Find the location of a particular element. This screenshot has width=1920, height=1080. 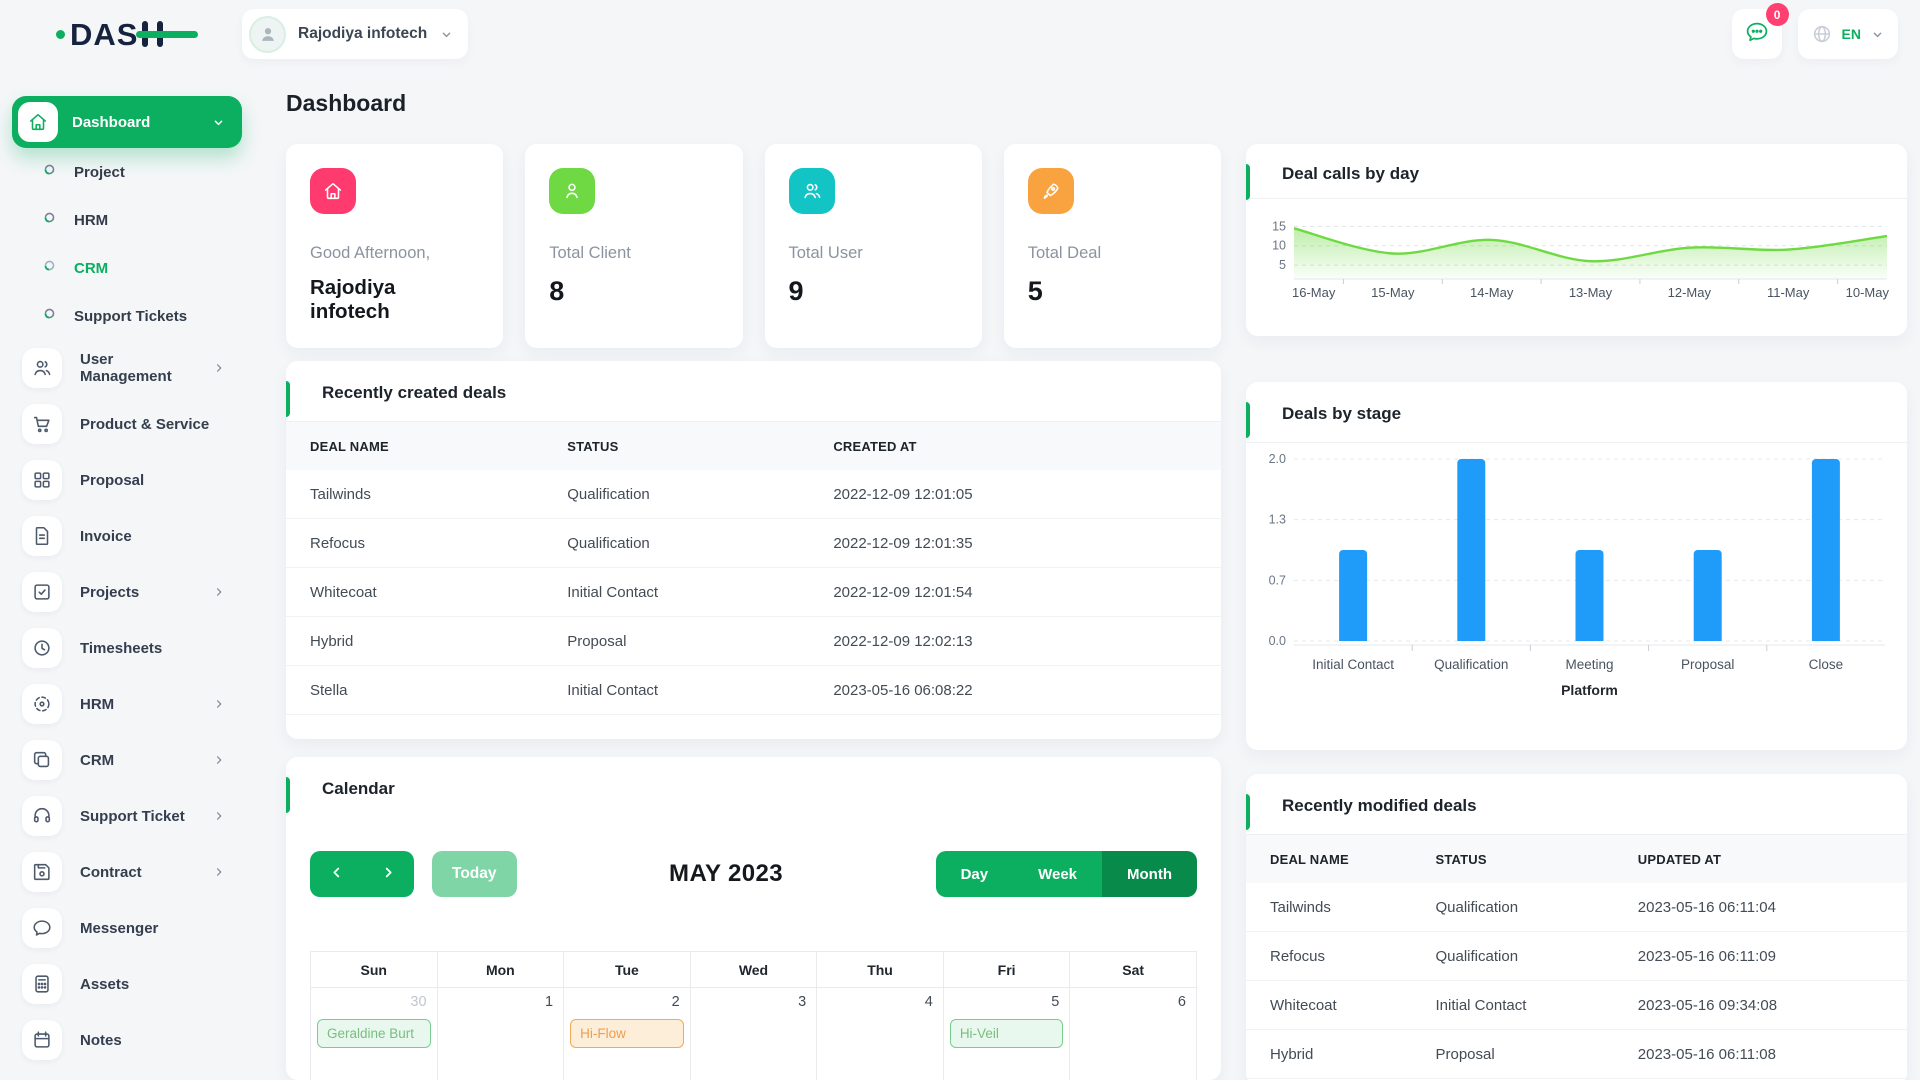

sidebar-item-dashboard: Dashboard is located at coordinates (127, 122).